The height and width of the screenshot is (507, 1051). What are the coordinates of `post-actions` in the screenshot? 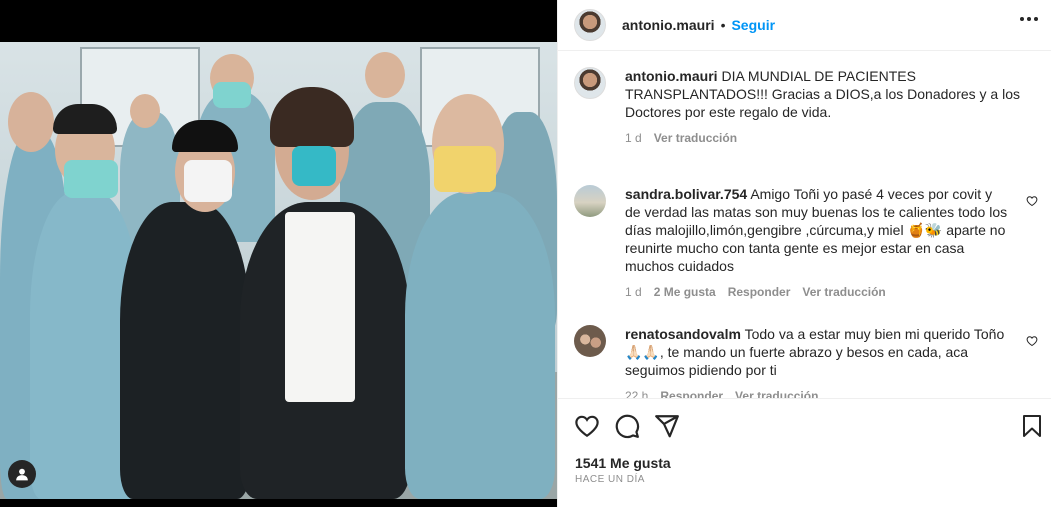 It's located at (804, 424).